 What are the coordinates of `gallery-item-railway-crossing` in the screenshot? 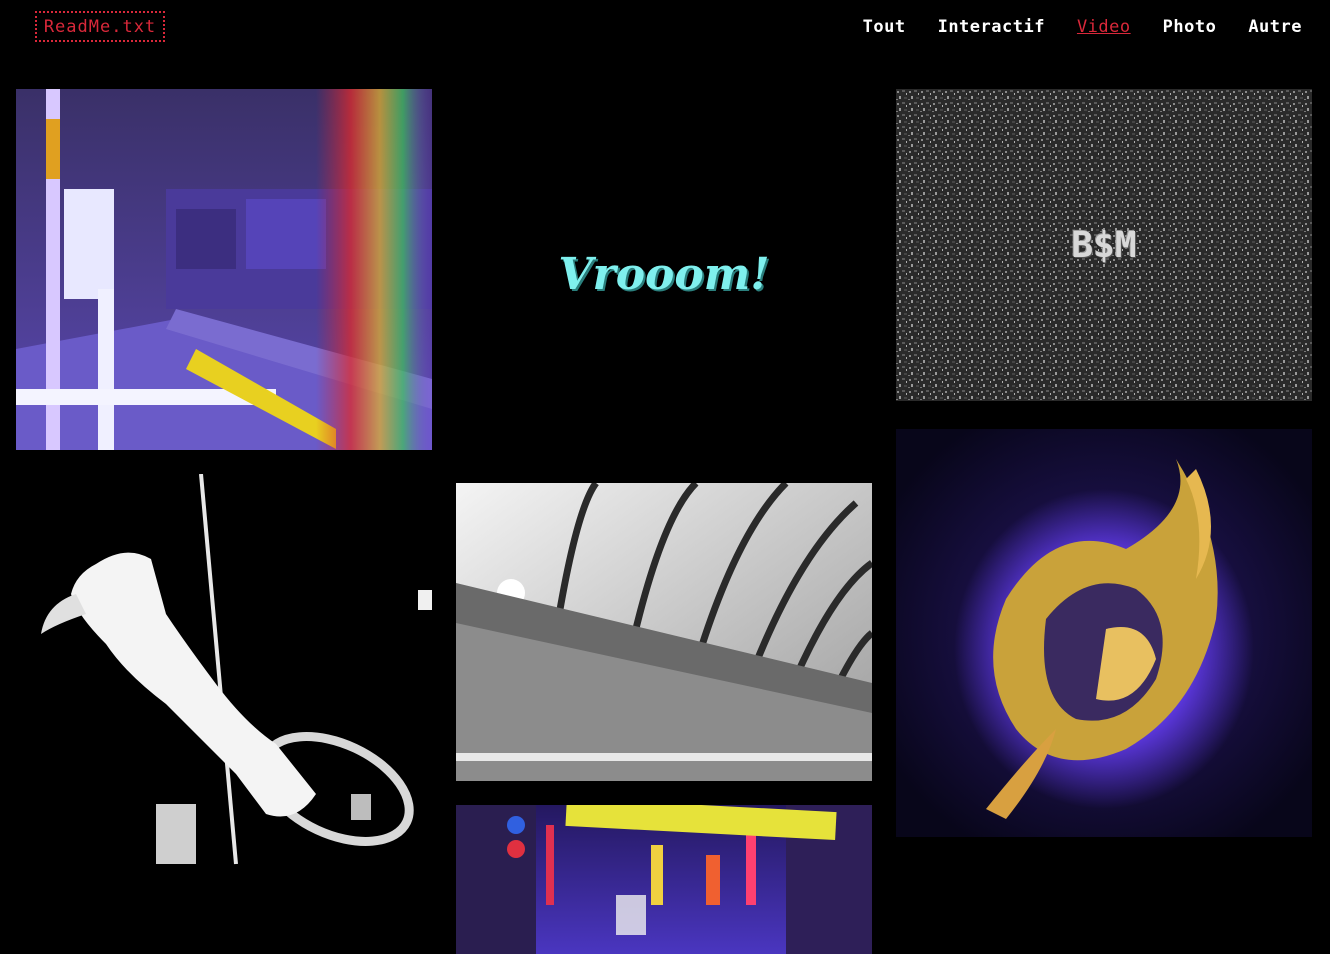 It's located at (224, 269).